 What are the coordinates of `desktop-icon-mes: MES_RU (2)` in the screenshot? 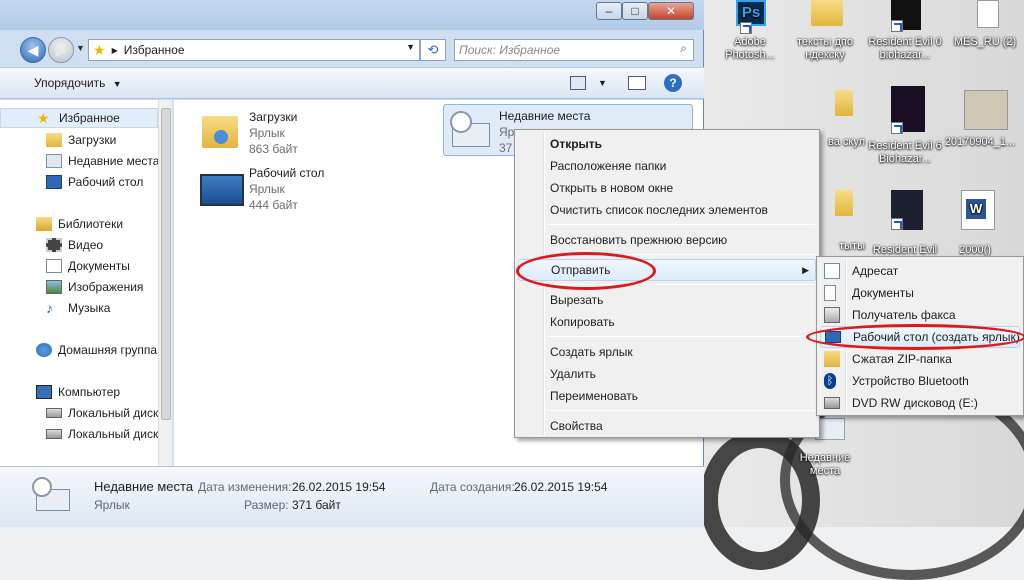 It's located at (984, 24).